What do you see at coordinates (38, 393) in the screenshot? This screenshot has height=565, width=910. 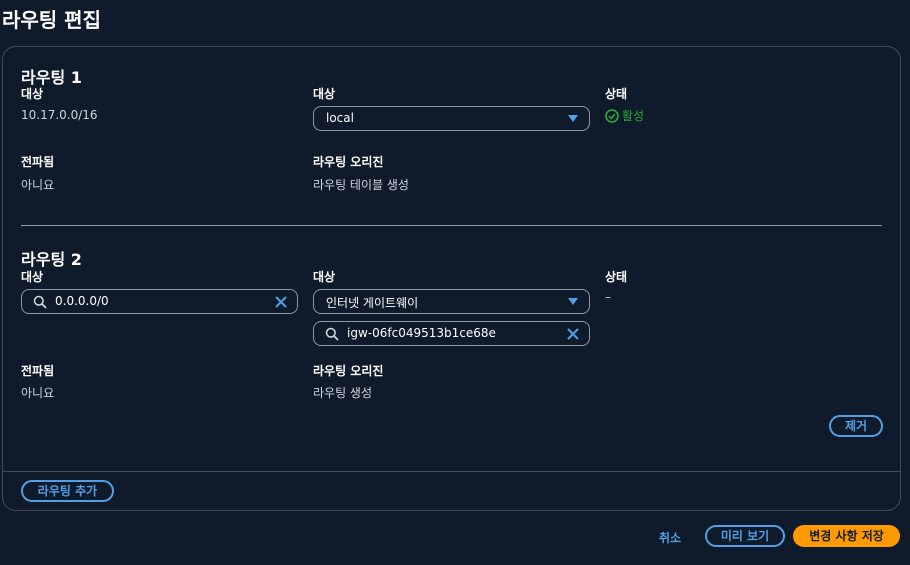 I see `route-2-propagated-value: 아니요` at bounding box center [38, 393].